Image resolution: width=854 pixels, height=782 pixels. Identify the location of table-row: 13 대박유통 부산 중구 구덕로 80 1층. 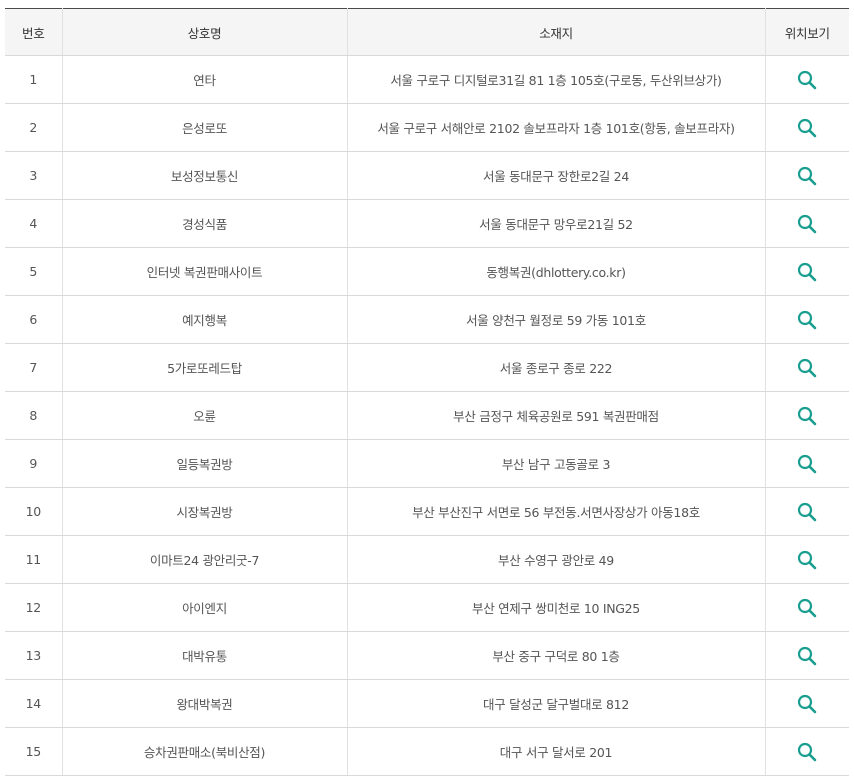
(427, 655).